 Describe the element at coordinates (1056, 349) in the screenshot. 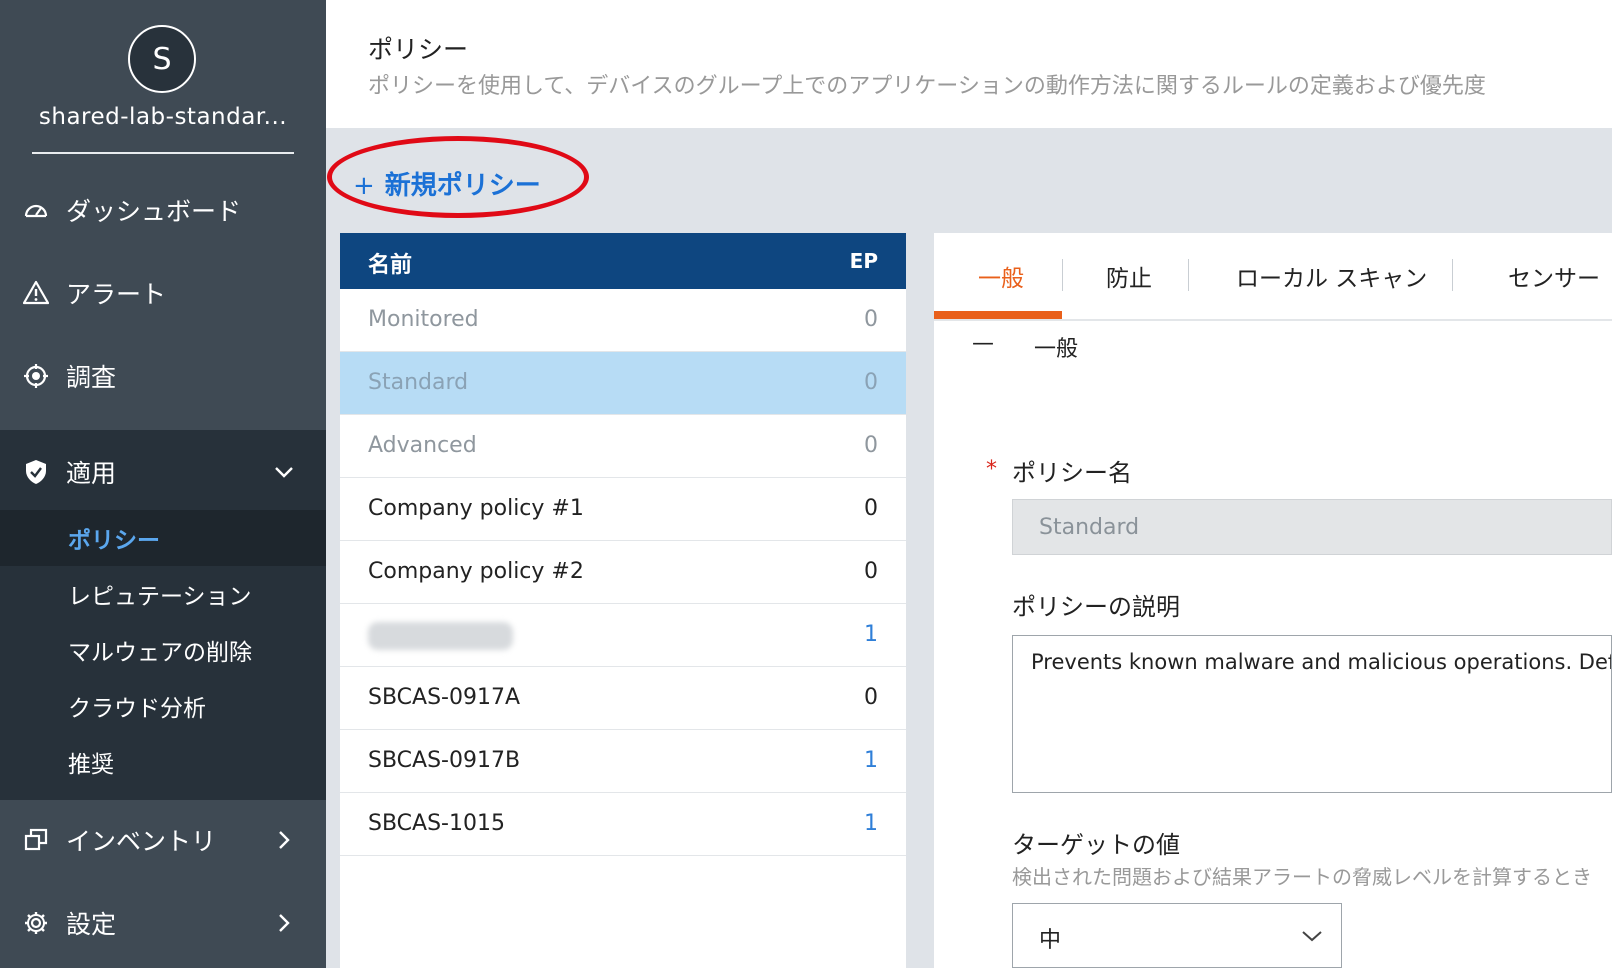

I see `section-title: 一般` at that location.